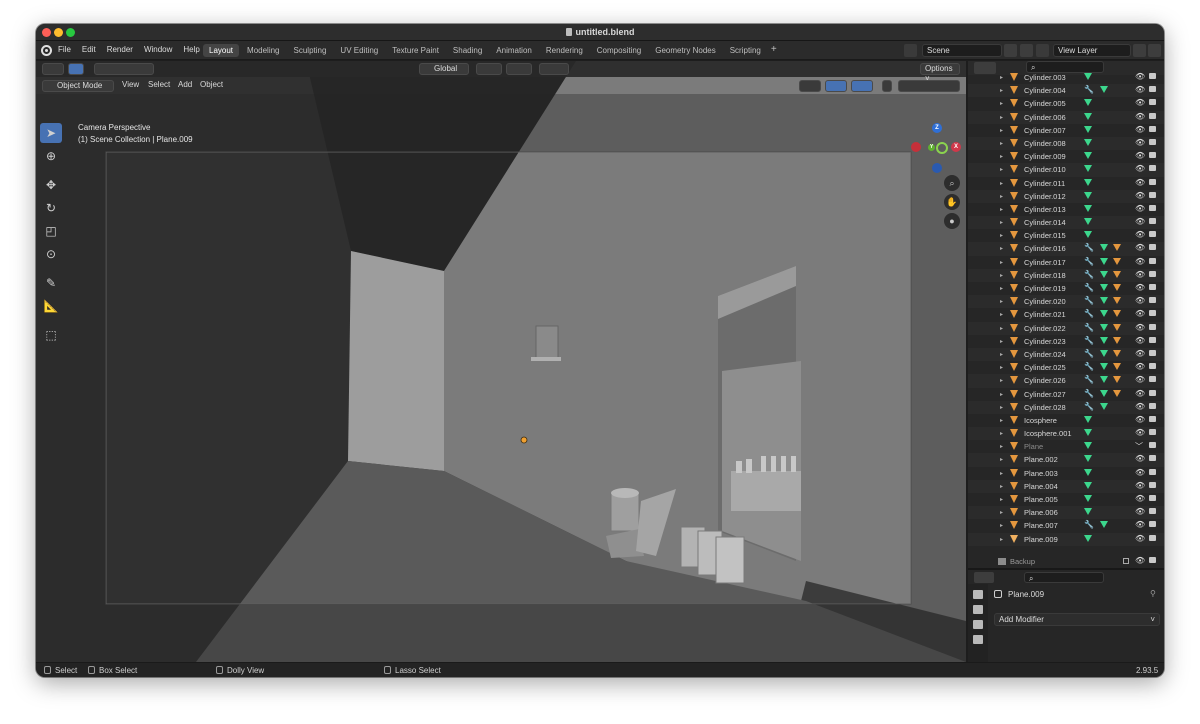  I want to click on outliner-row: ▸ Plane.006 👁, so click(1066, 513).